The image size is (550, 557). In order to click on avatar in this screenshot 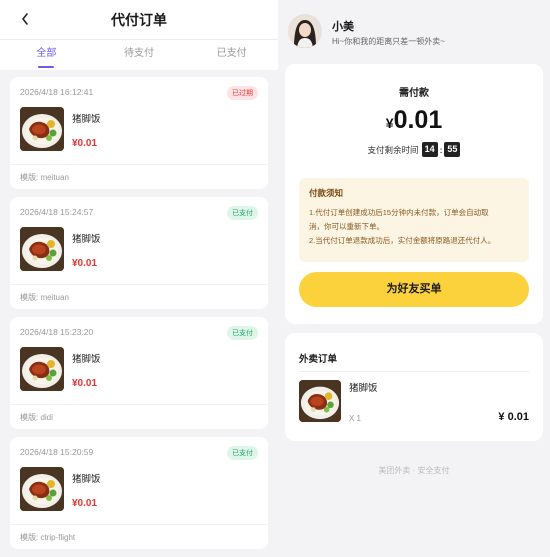, I will do `click(305, 31)`.